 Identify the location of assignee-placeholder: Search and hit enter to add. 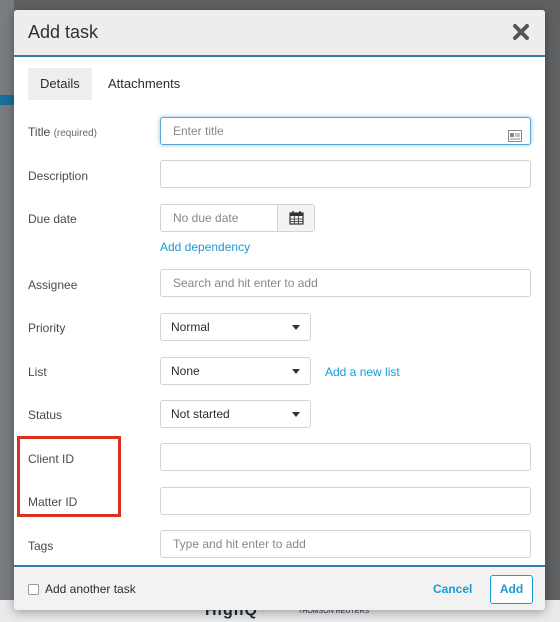
(245, 283).